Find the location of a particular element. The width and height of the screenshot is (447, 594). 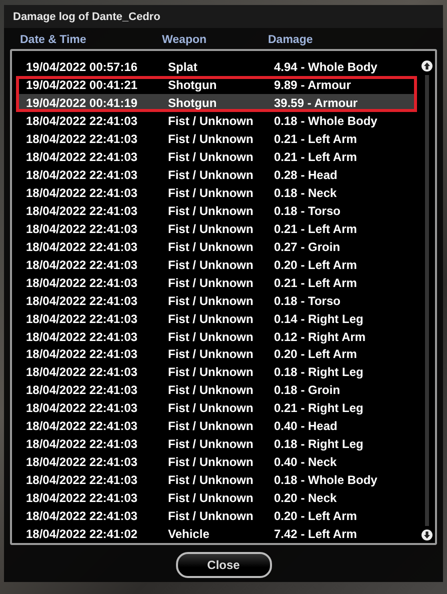

table-cell-text: 0.20 - Left Arm is located at coordinates (316, 354).